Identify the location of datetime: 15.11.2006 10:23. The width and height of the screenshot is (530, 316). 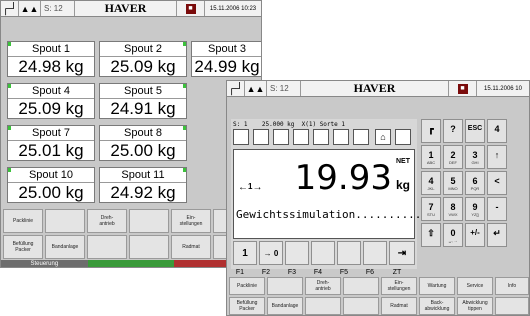
(233, 8).